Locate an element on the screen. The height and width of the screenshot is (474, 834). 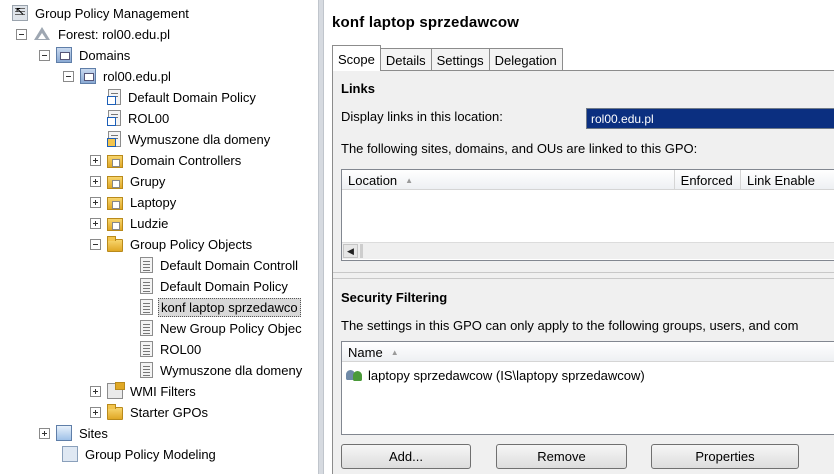
tree-item-label: Grupy is located at coordinates (147, 181).